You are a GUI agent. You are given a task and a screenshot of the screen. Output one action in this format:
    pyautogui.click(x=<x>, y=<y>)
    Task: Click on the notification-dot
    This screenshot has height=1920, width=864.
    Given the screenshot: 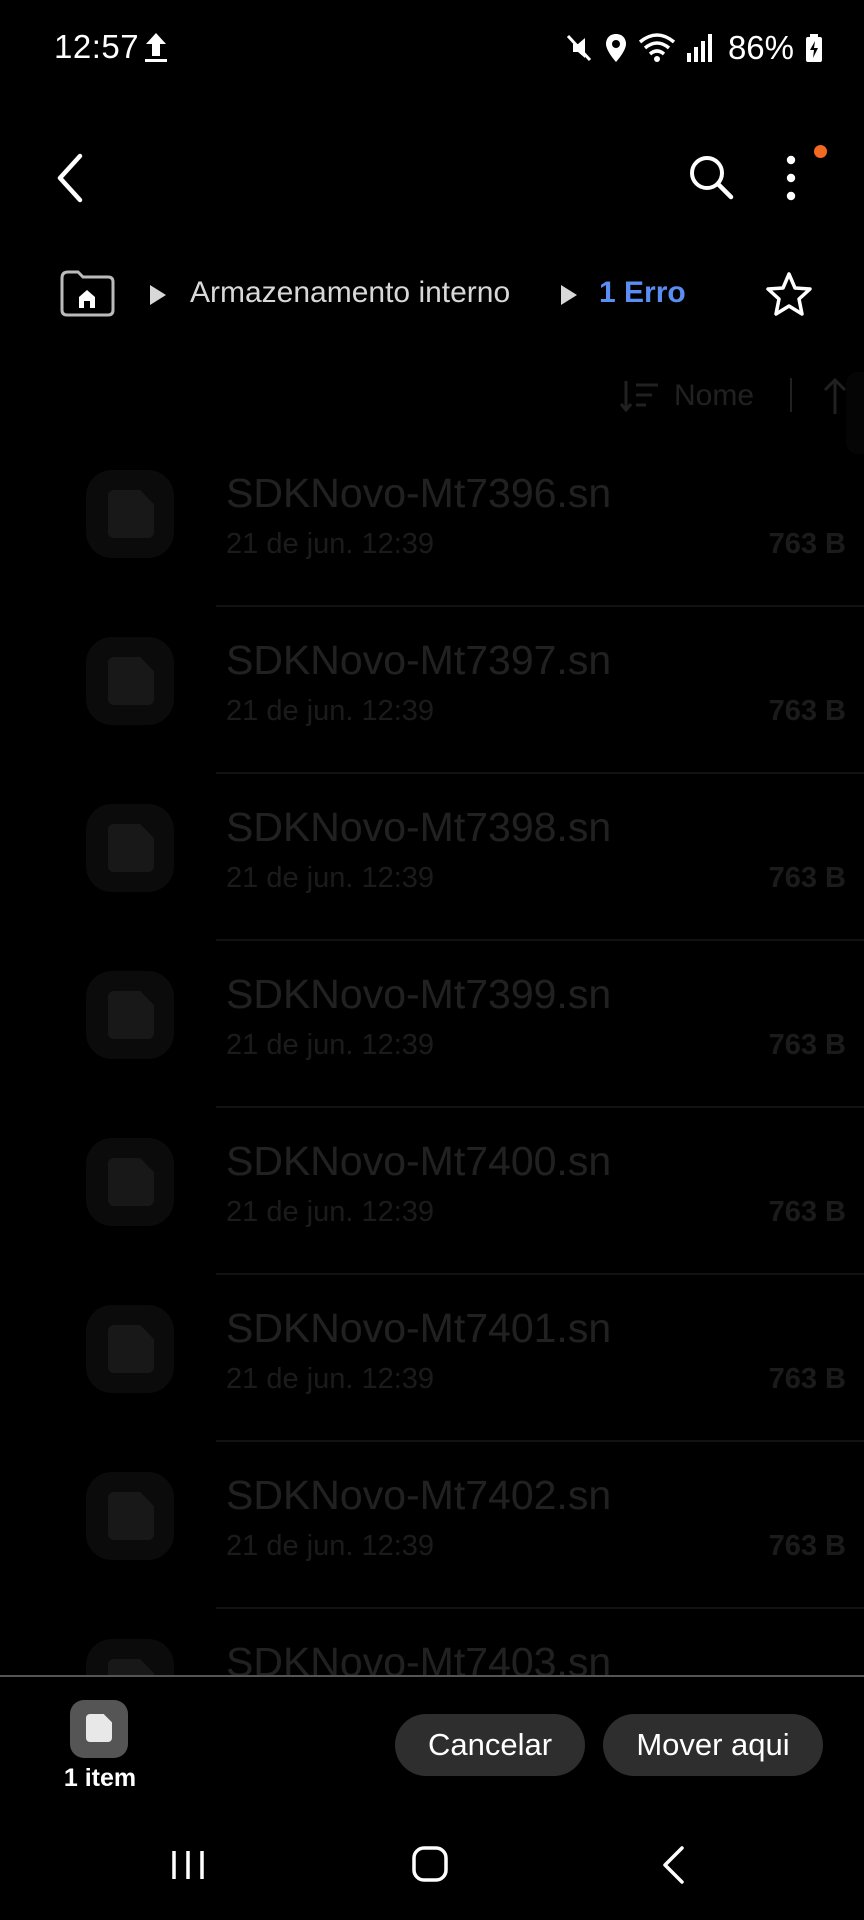 What is the action you would take?
    pyautogui.click(x=820, y=151)
    